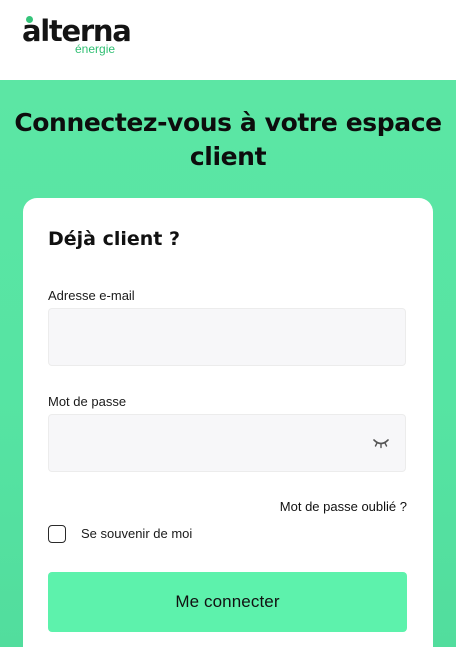  What do you see at coordinates (136, 534) in the screenshot?
I see `remember-me-label: Se souvenir de moi` at bounding box center [136, 534].